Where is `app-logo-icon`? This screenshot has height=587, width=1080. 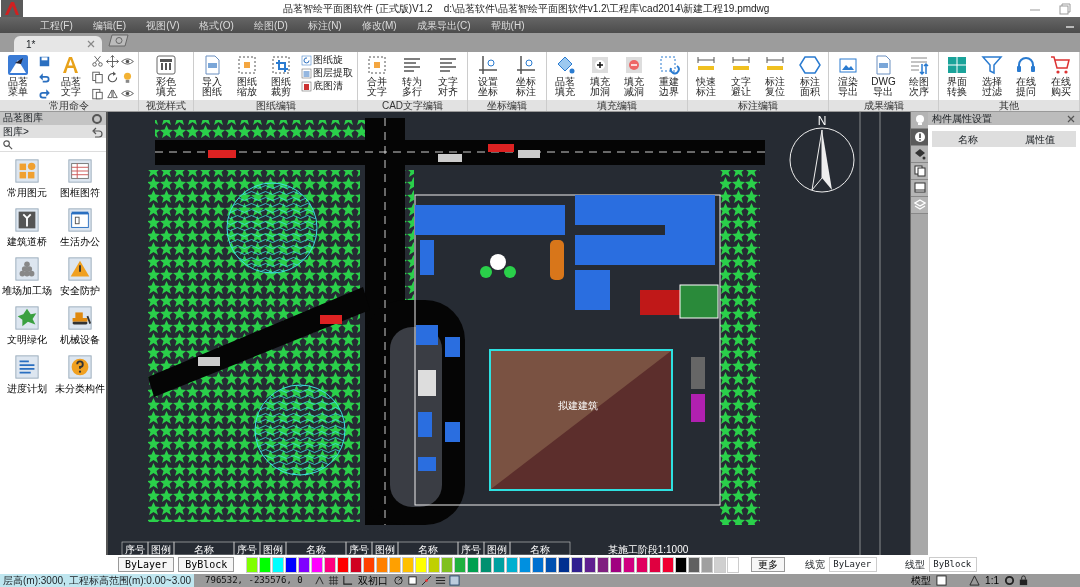 app-logo-icon is located at coordinates (12, 8).